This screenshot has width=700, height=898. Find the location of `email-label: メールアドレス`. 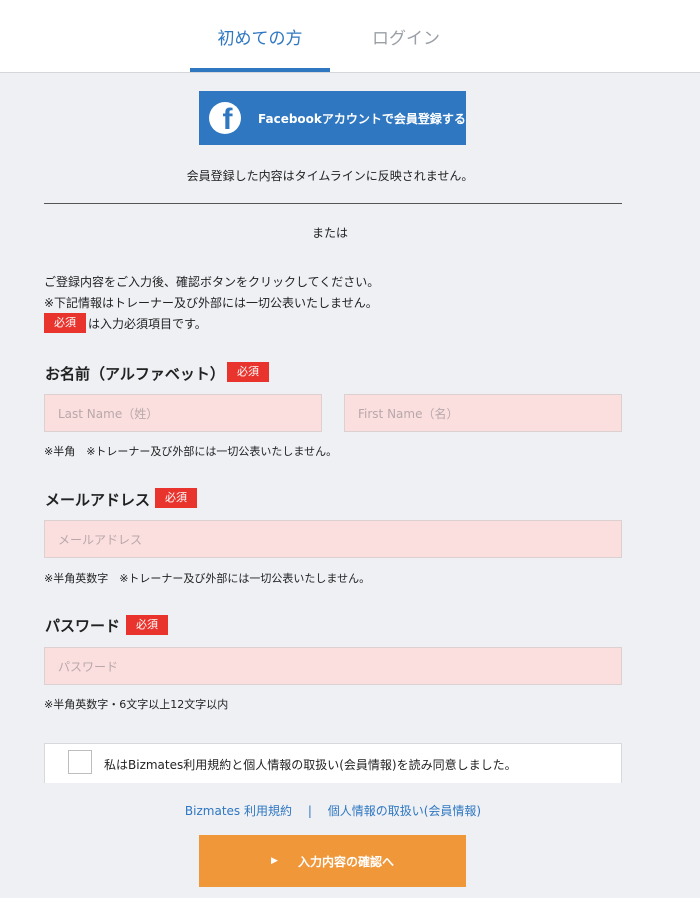

email-label: メールアドレス is located at coordinates (98, 500).